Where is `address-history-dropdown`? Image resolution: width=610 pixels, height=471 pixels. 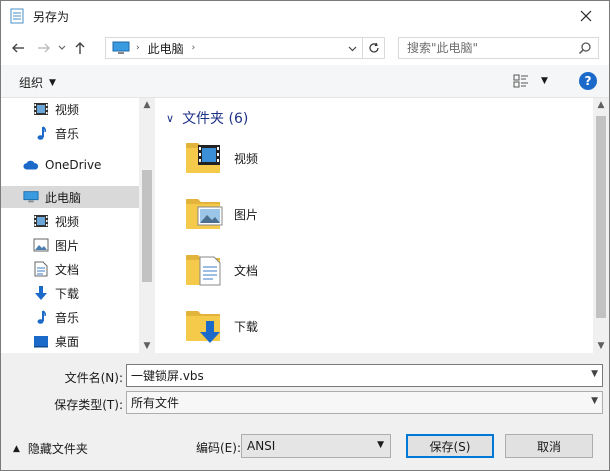 address-history-dropdown is located at coordinates (352, 48).